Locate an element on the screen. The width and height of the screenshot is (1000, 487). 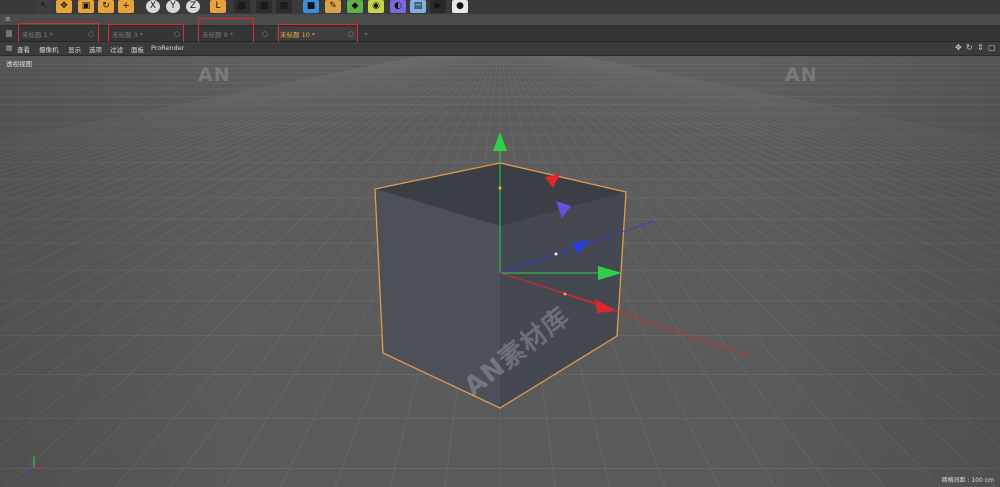
viewport-maximize-icon: ▢ is located at coordinates (992, 47).